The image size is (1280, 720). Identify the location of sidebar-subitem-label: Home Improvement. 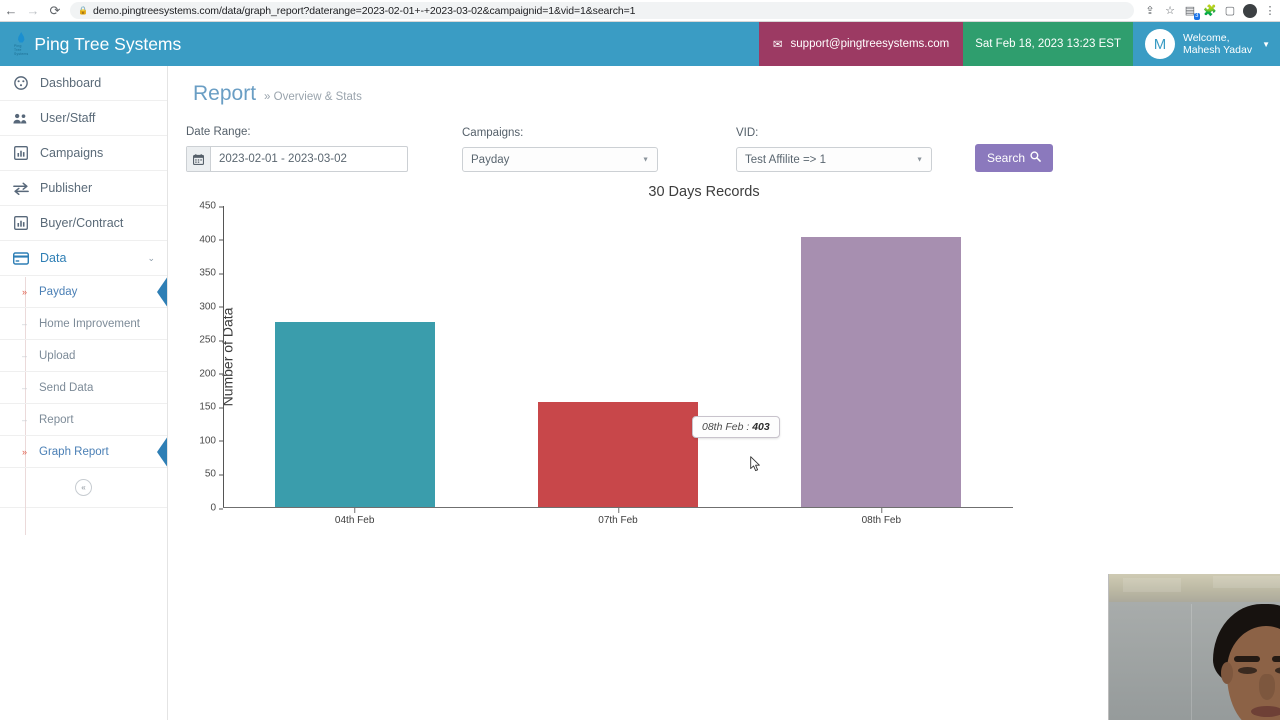
(89, 323).